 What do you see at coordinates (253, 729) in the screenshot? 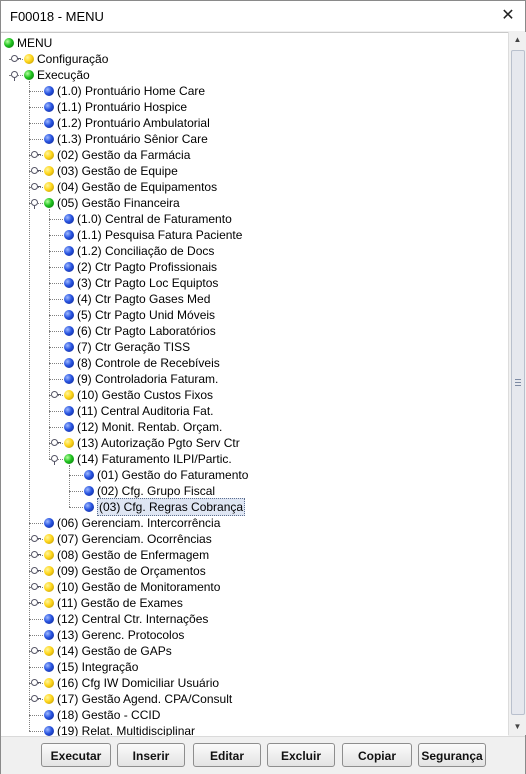
I see `tree-item: (19) Relat. Multidisciplinar` at bounding box center [253, 729].